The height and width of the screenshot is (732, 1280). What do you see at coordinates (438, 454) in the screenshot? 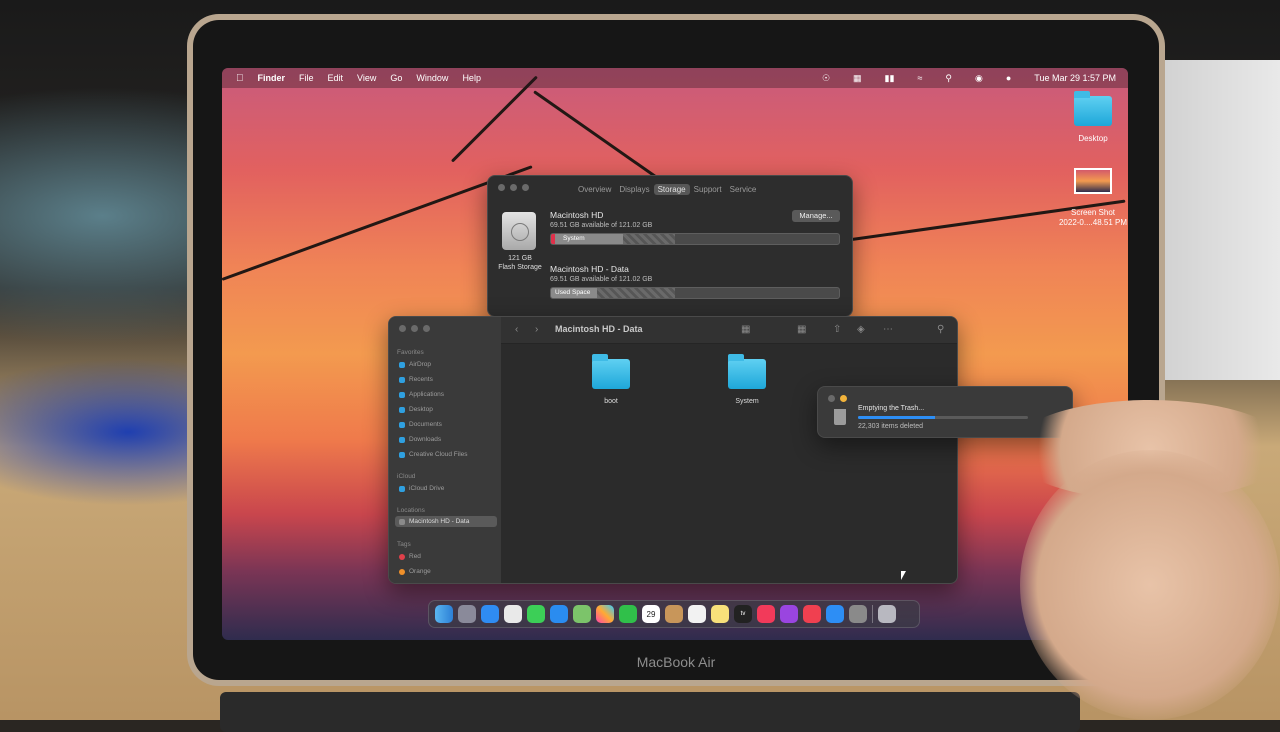
I see `sidebar-item-label: Creative Cloud Files` at bounding box center [438, 454].